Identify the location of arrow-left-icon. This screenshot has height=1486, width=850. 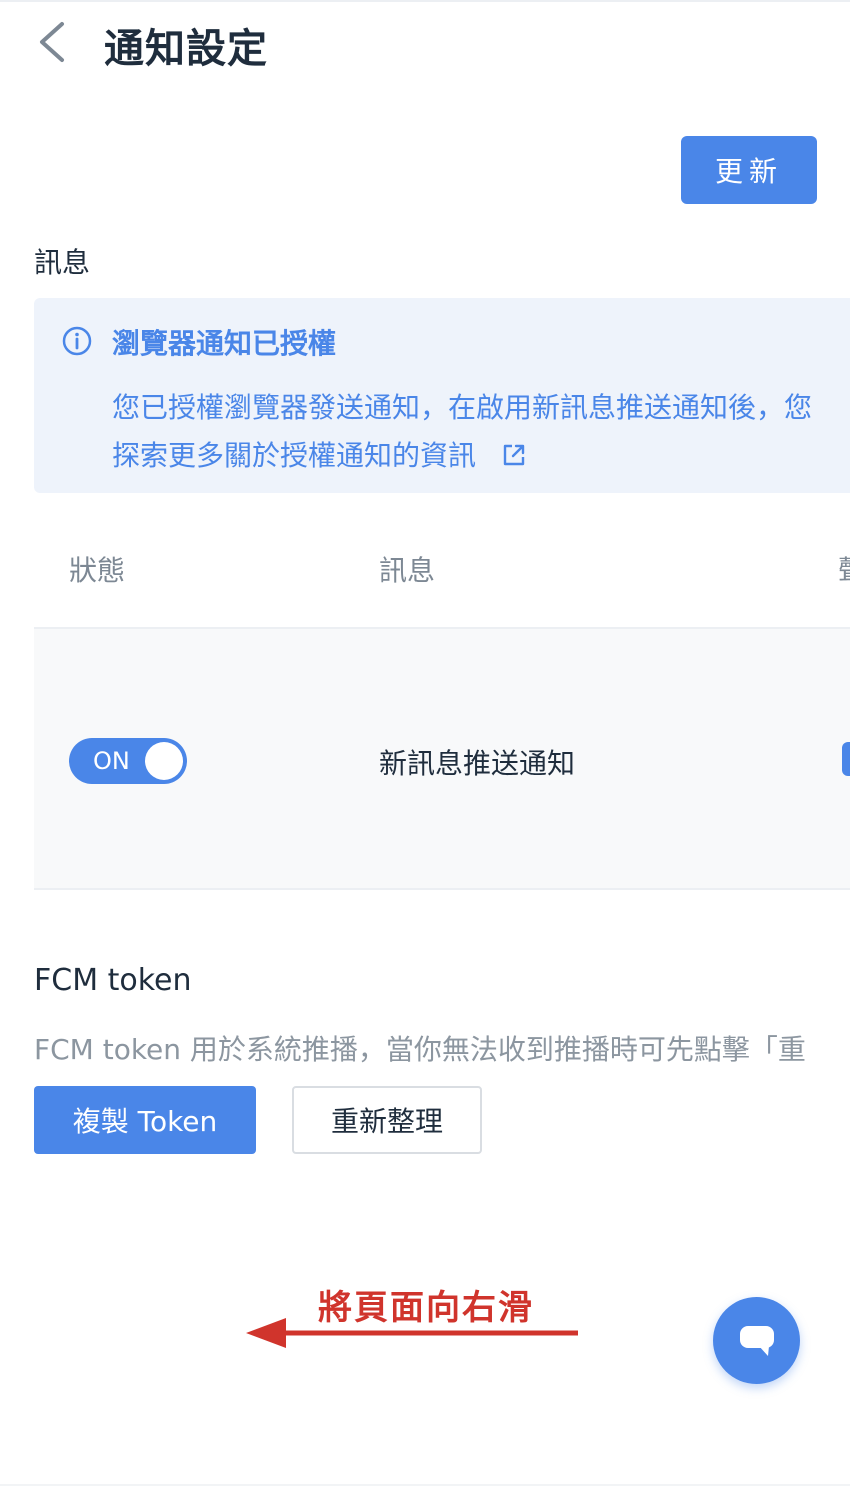
(412, 1333).